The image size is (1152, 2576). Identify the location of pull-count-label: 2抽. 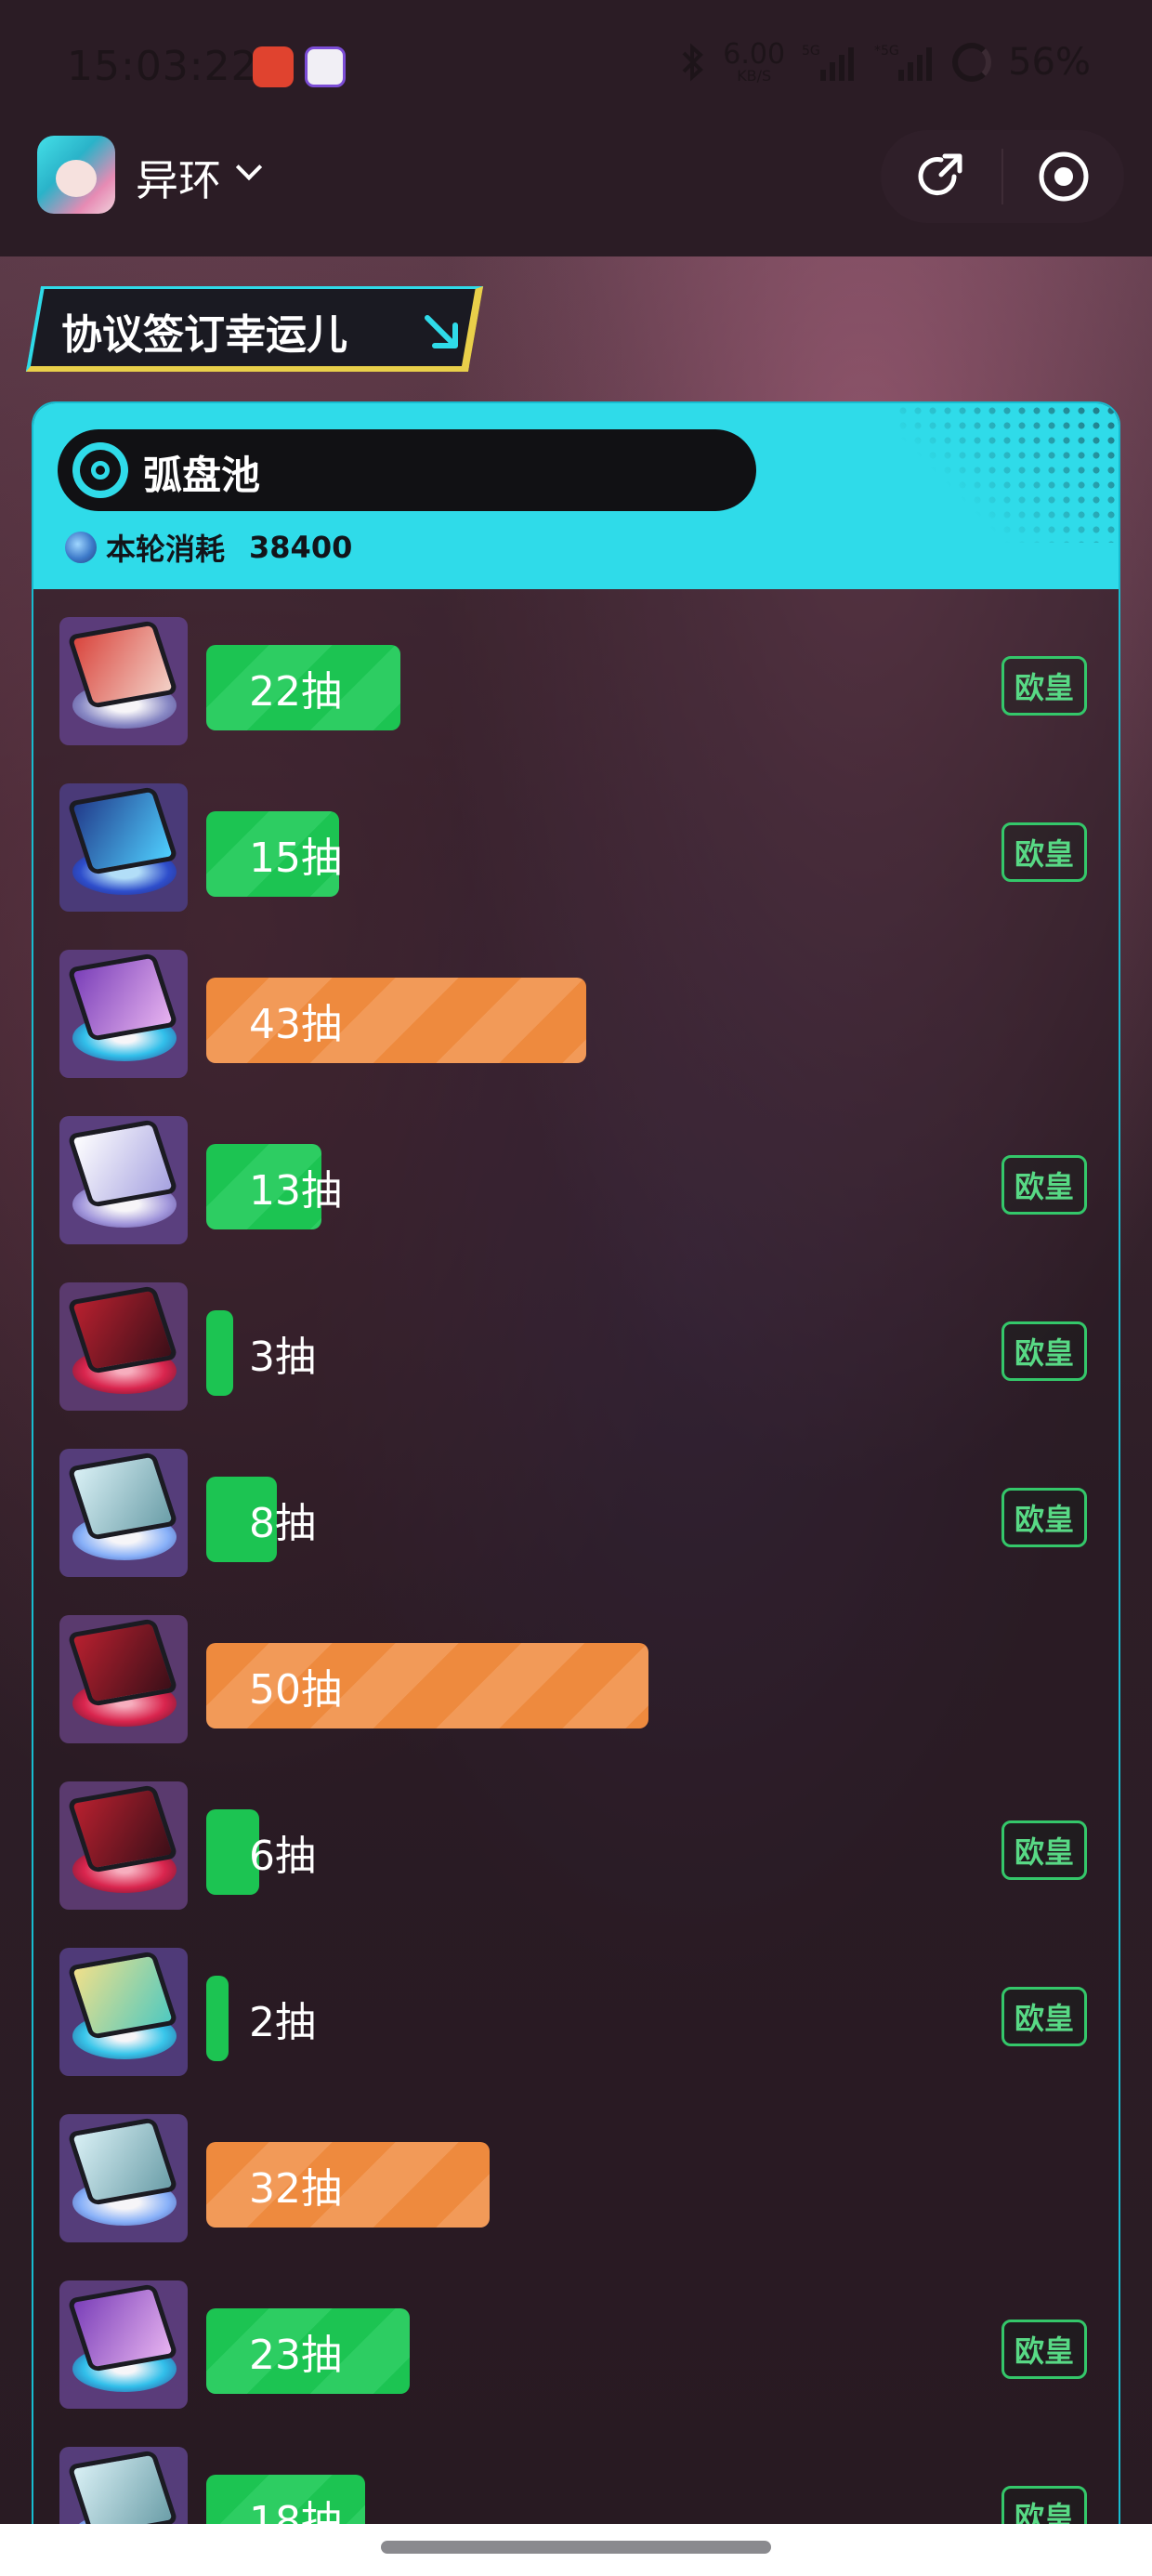
(282, 2022).